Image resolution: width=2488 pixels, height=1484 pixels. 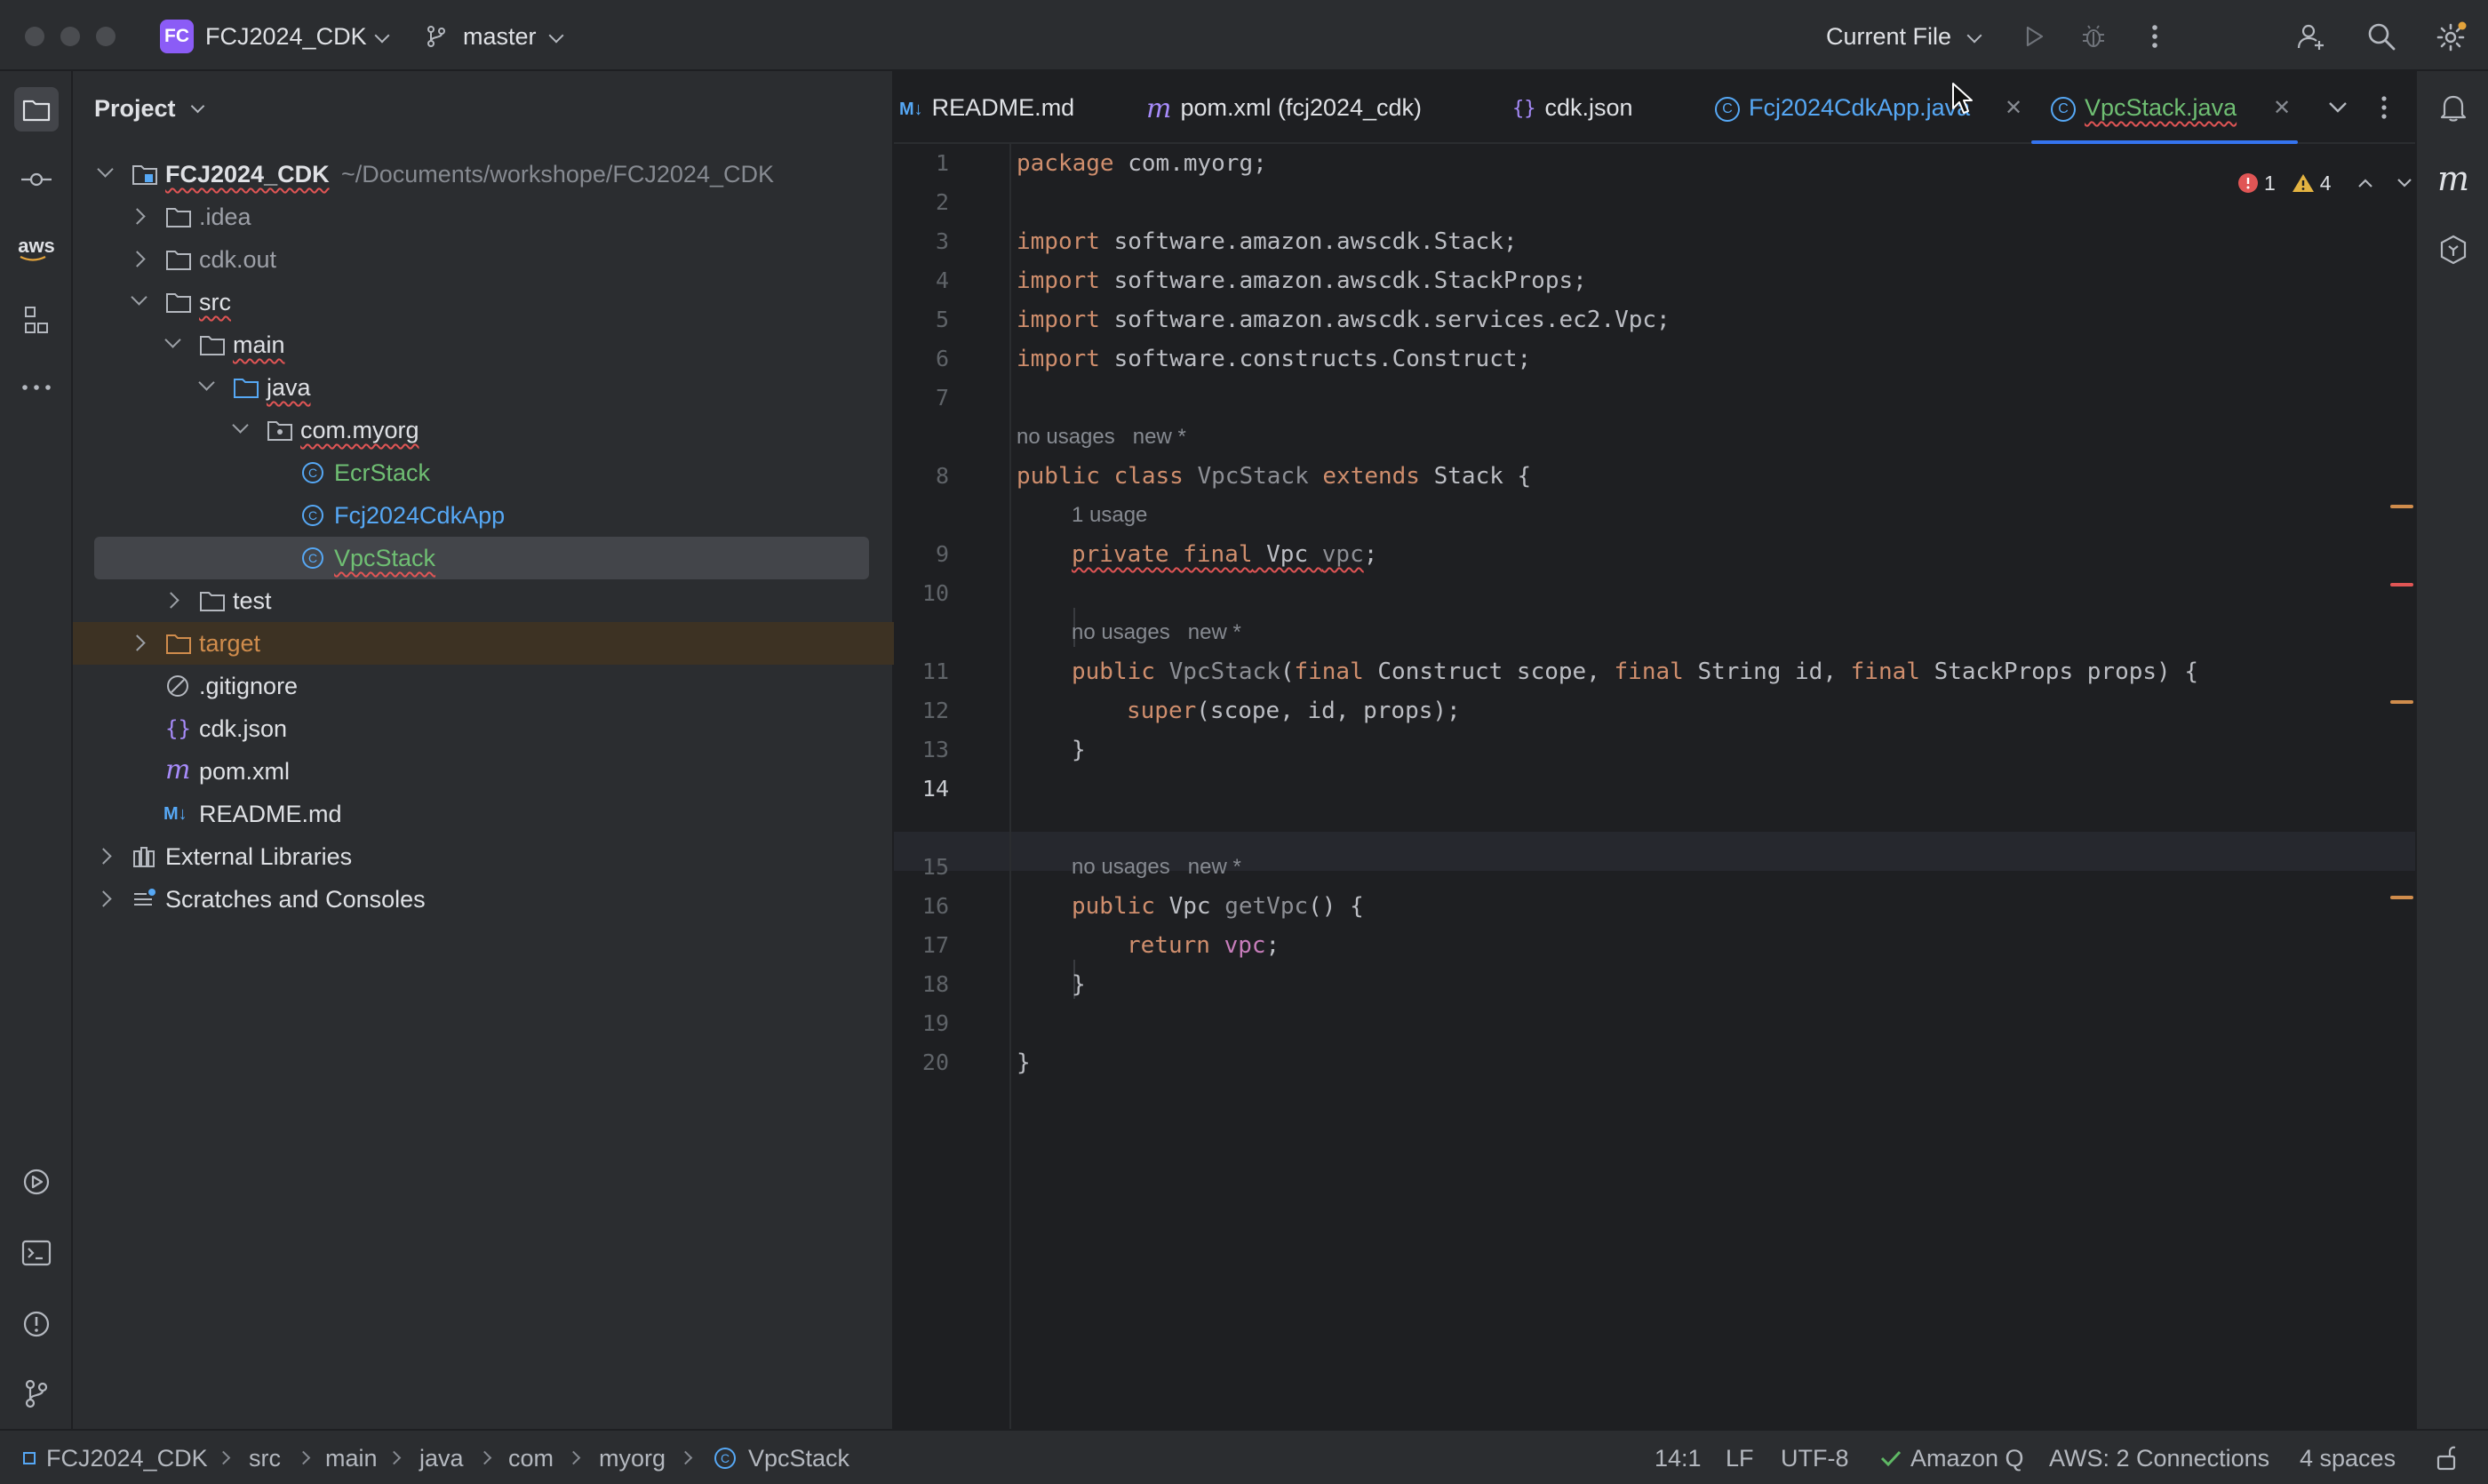 What do you see at coordinates (2093, 37) in the screenshot?
I see `debug-icon` at bounding box center [2093, 37].